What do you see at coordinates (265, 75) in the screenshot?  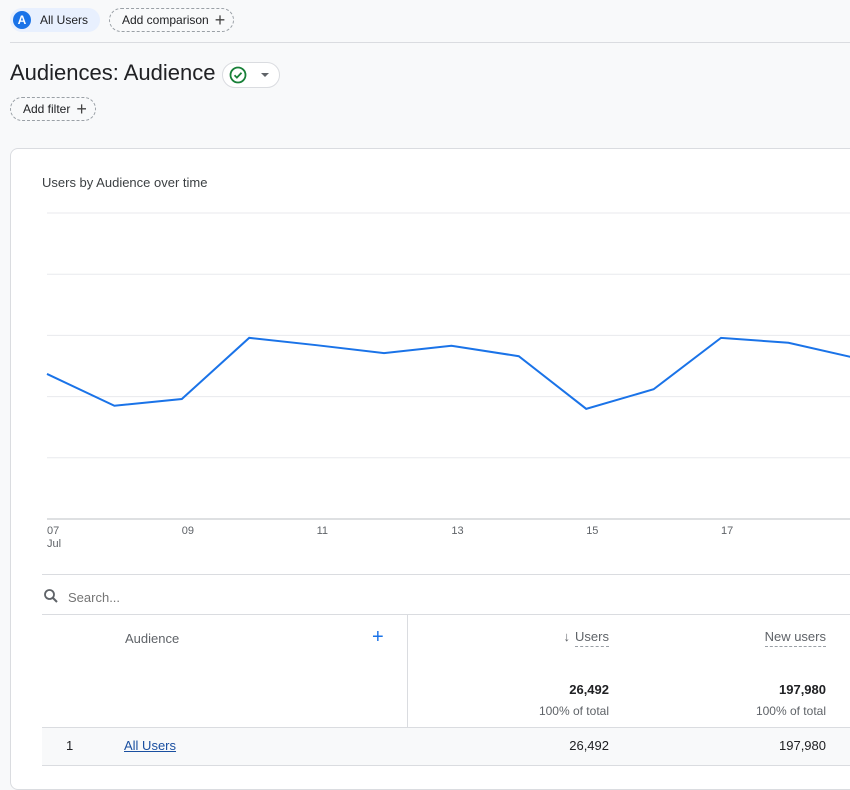 I see `caret-down-icon` at bounding box center [265, 75].